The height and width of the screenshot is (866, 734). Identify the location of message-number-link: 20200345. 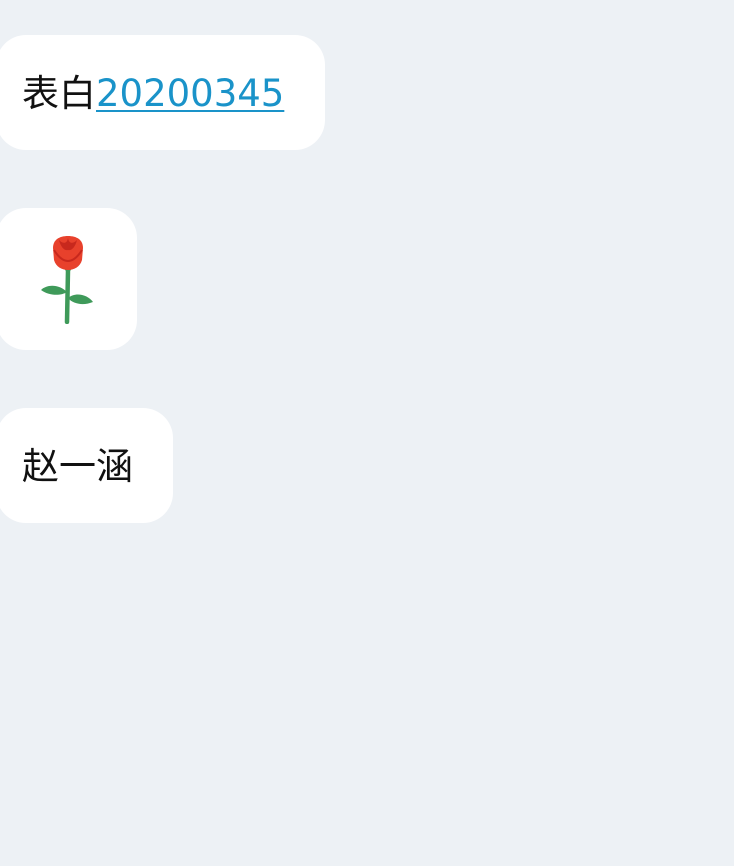
(190, 93).